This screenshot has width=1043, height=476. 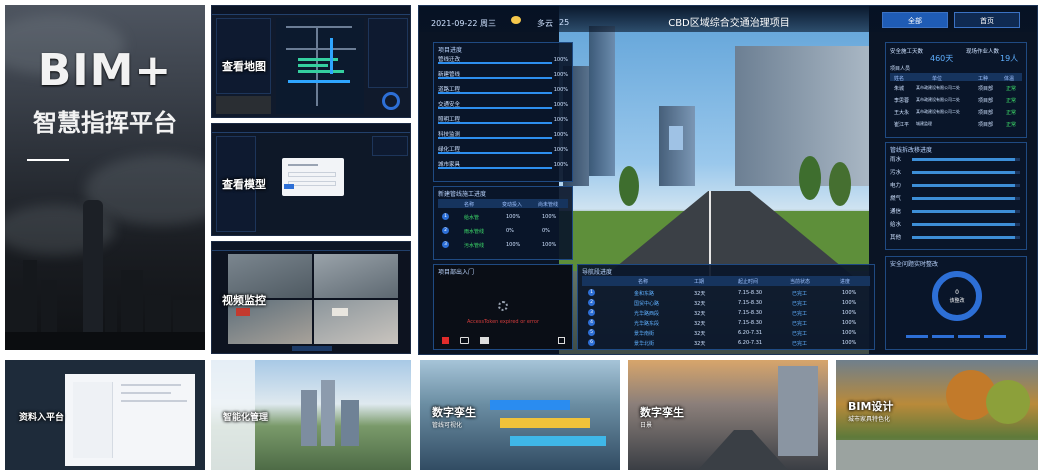 I want to click on tab-all: 全部, so click(x=915, y=20).